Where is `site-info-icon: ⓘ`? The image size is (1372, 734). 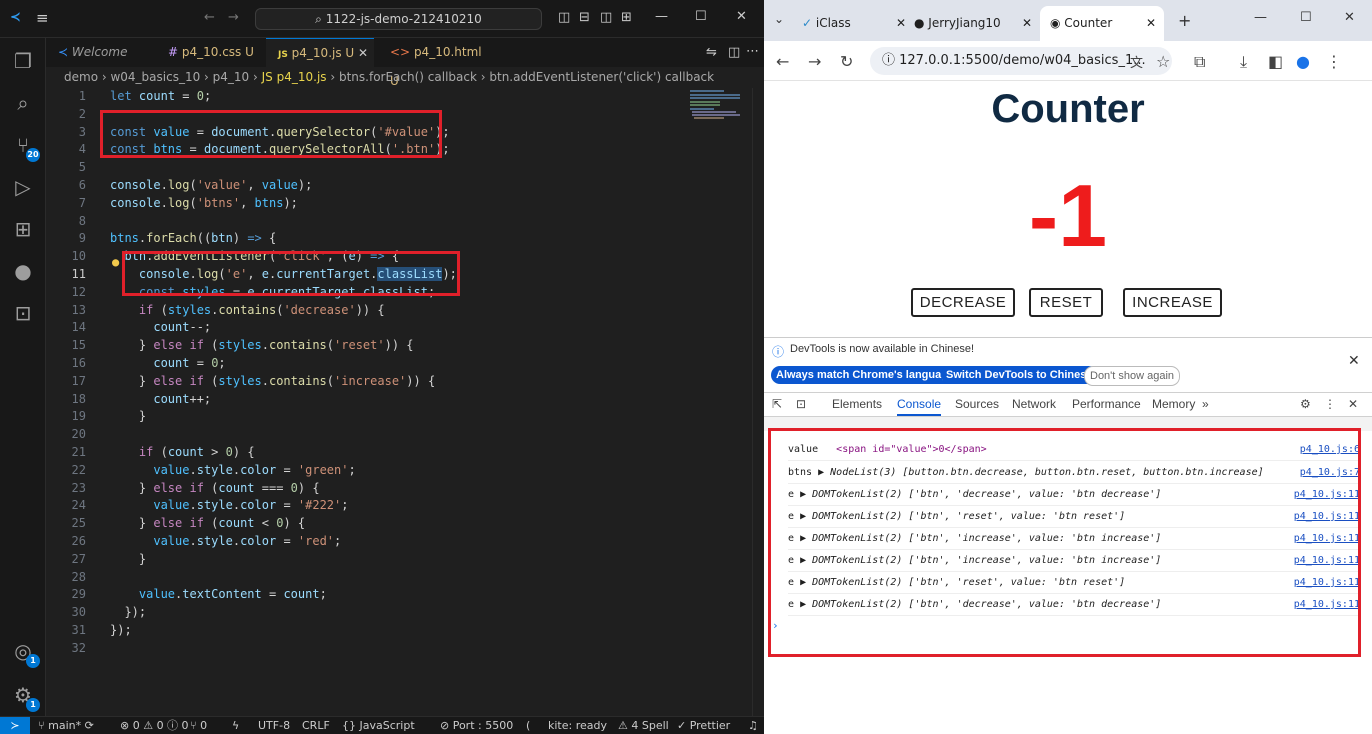 site-info-icon: ⓘ is located at coordinates (890, 60).